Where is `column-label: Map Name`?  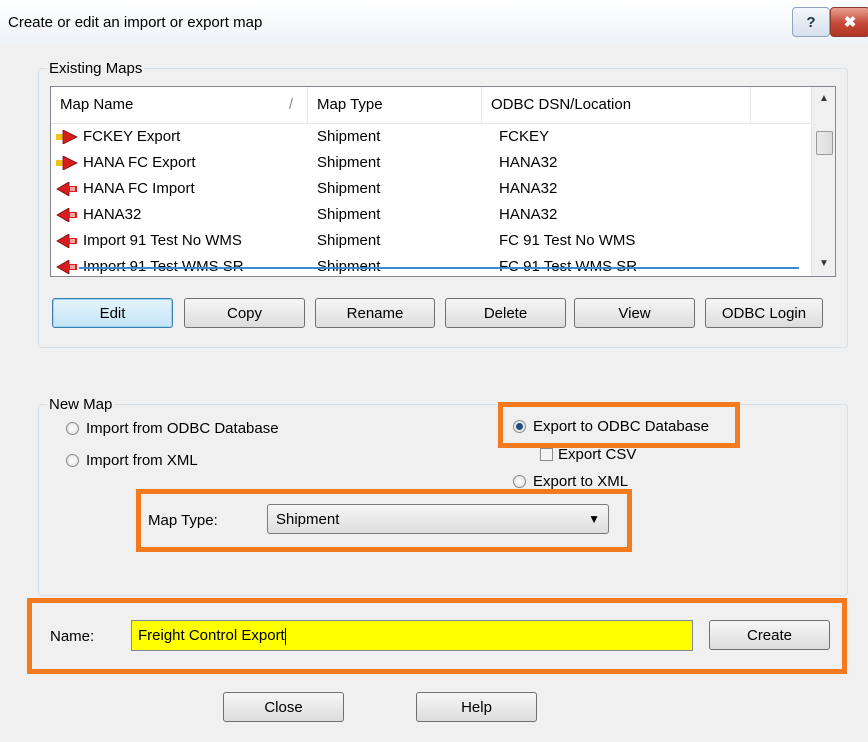 column-label: Map Name is located at coordinates (97, 104).